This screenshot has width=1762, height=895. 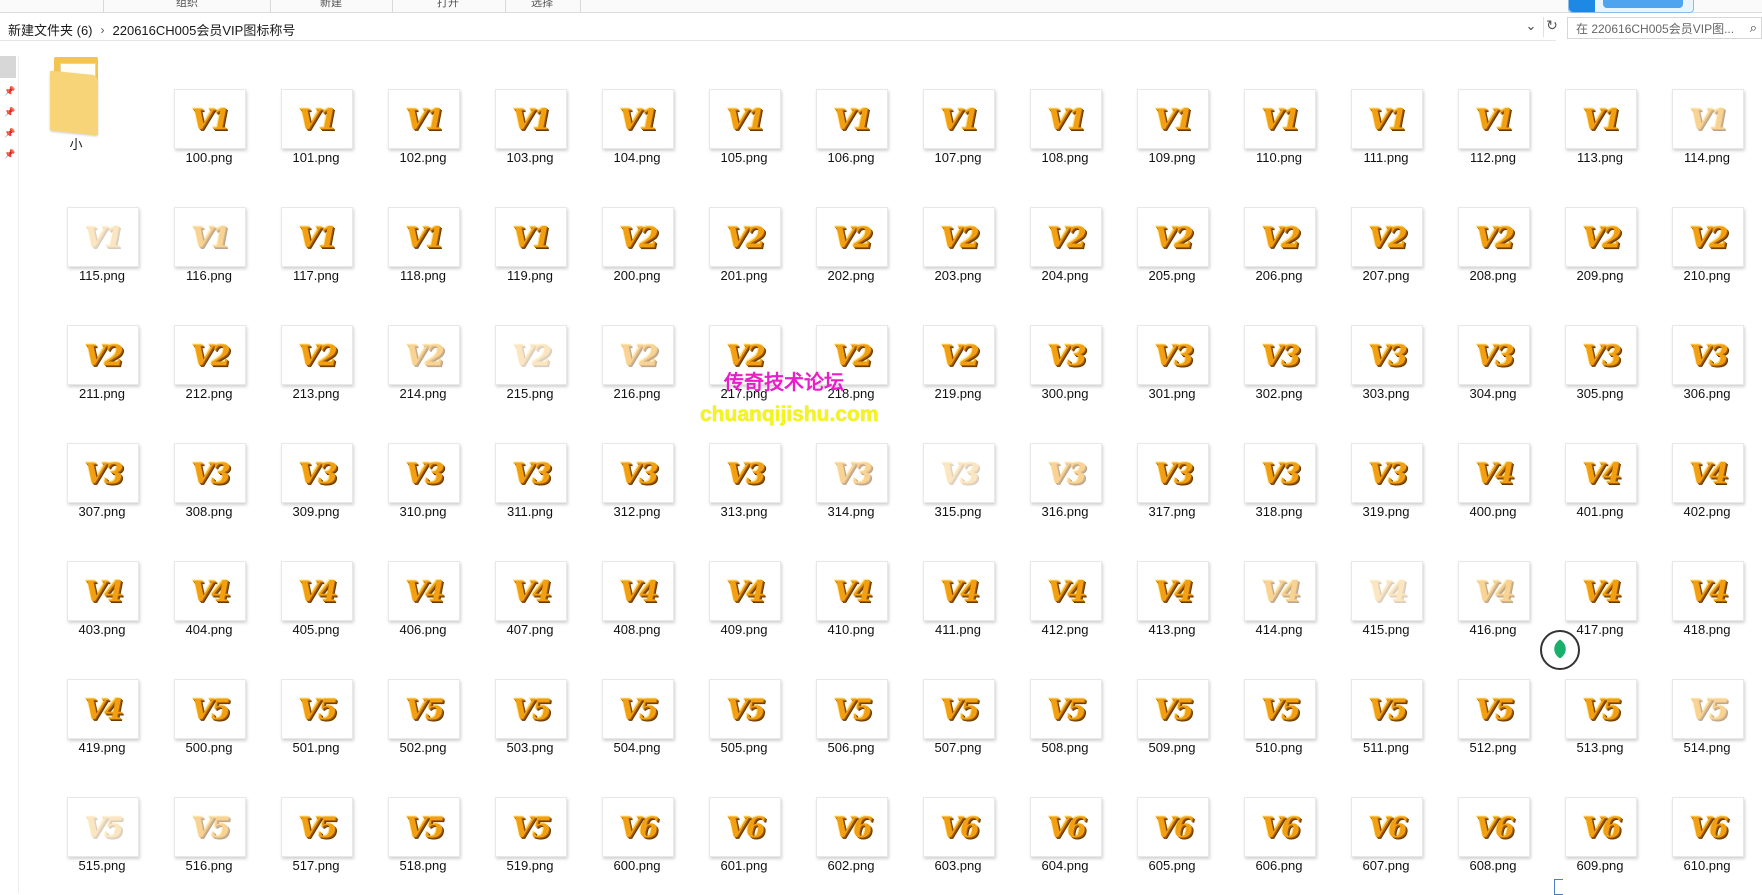 I want to click on file-item: V1 116.png, so click(x=200, y=229).